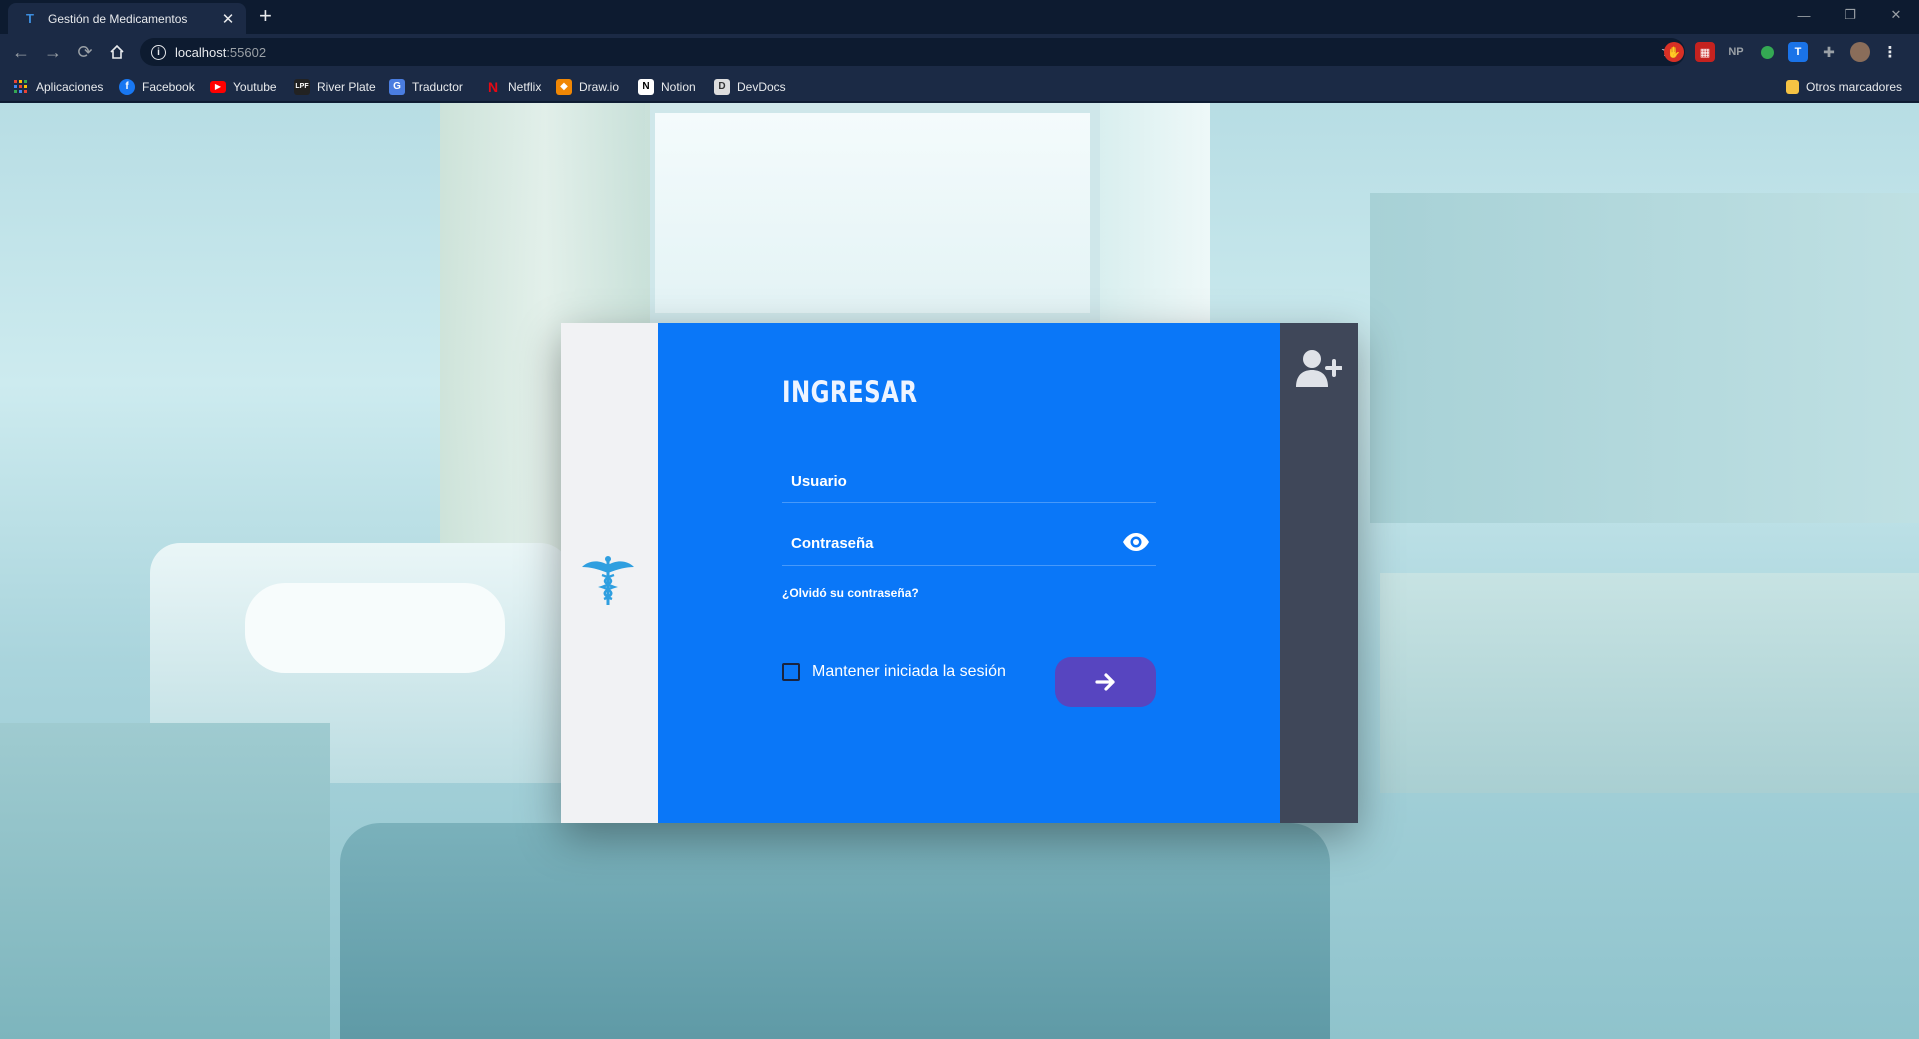 The width and height of the screenshot is (1919, 1039). What do you see at coordinates (850, 593) in the screenshot?
I see `forgot-password-link: ¿Olvidó su contraseña?` at bounding box center [850, 593].